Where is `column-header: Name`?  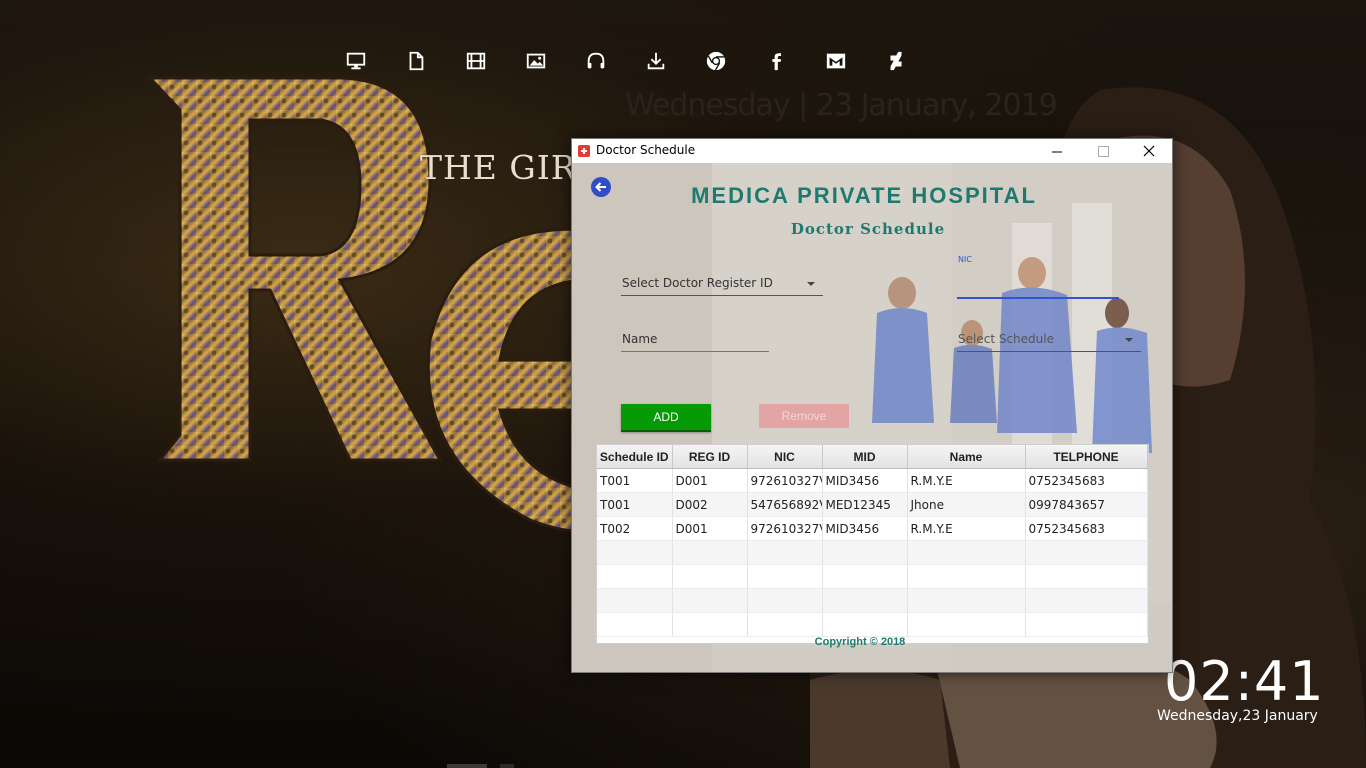
column-header: Name is located at coordinates (966, 457).